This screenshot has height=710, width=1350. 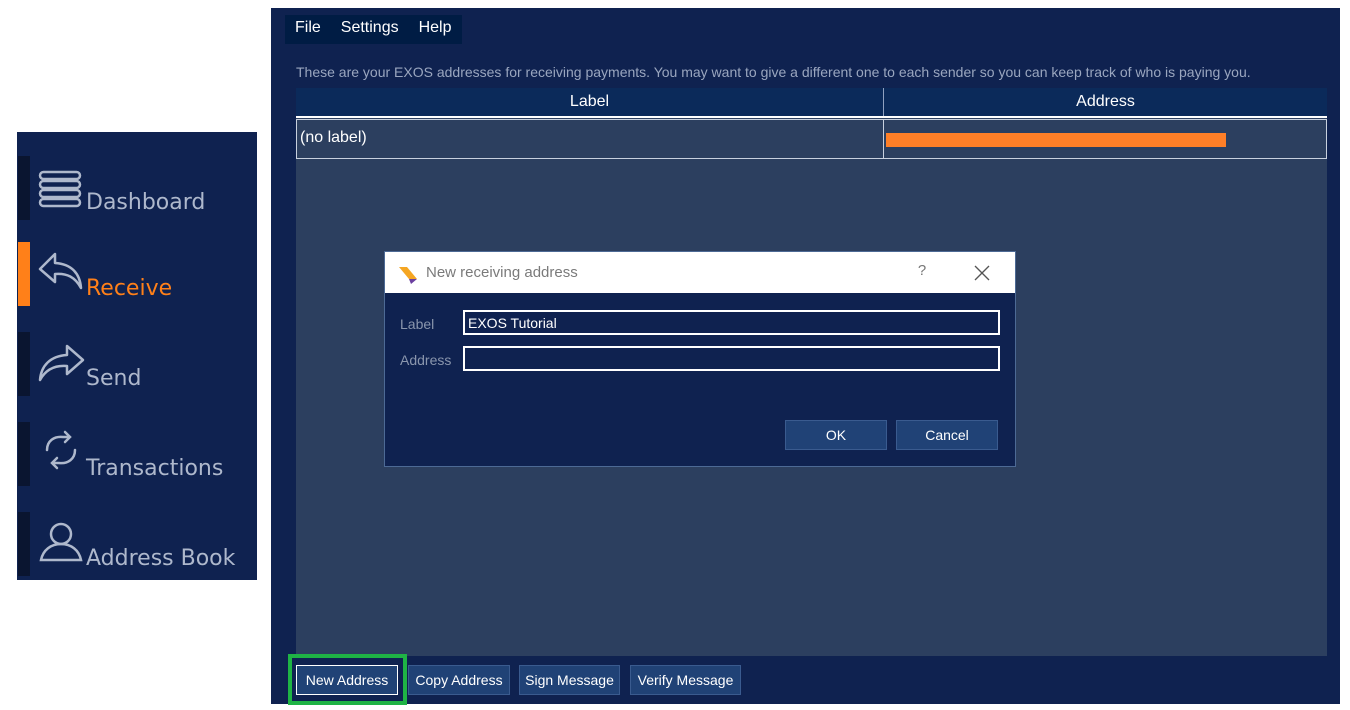 I want to click on label-field-label: Label, so click(x=417, y=324).